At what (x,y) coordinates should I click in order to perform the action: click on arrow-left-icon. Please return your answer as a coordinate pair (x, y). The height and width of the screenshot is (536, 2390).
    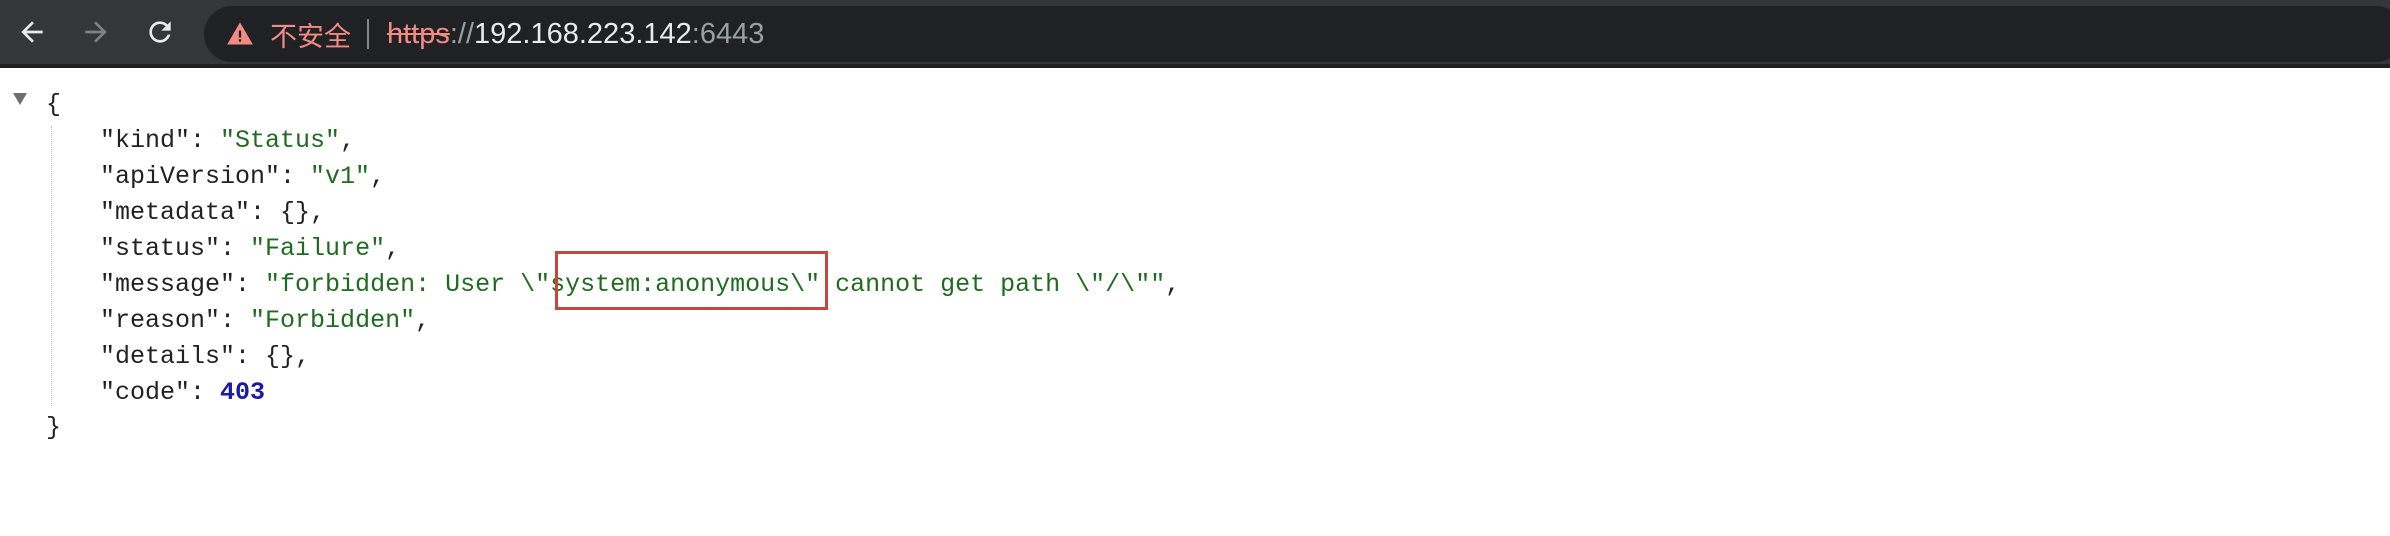
    Looking at the image, I should click on (32, 32).